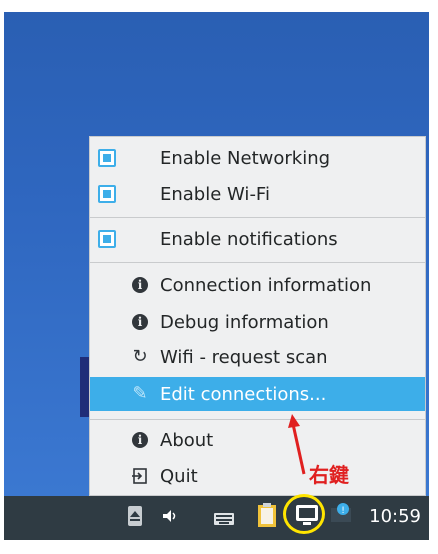  I want to click on menu-item-connection-information: i Connection information, so click(257, 285).